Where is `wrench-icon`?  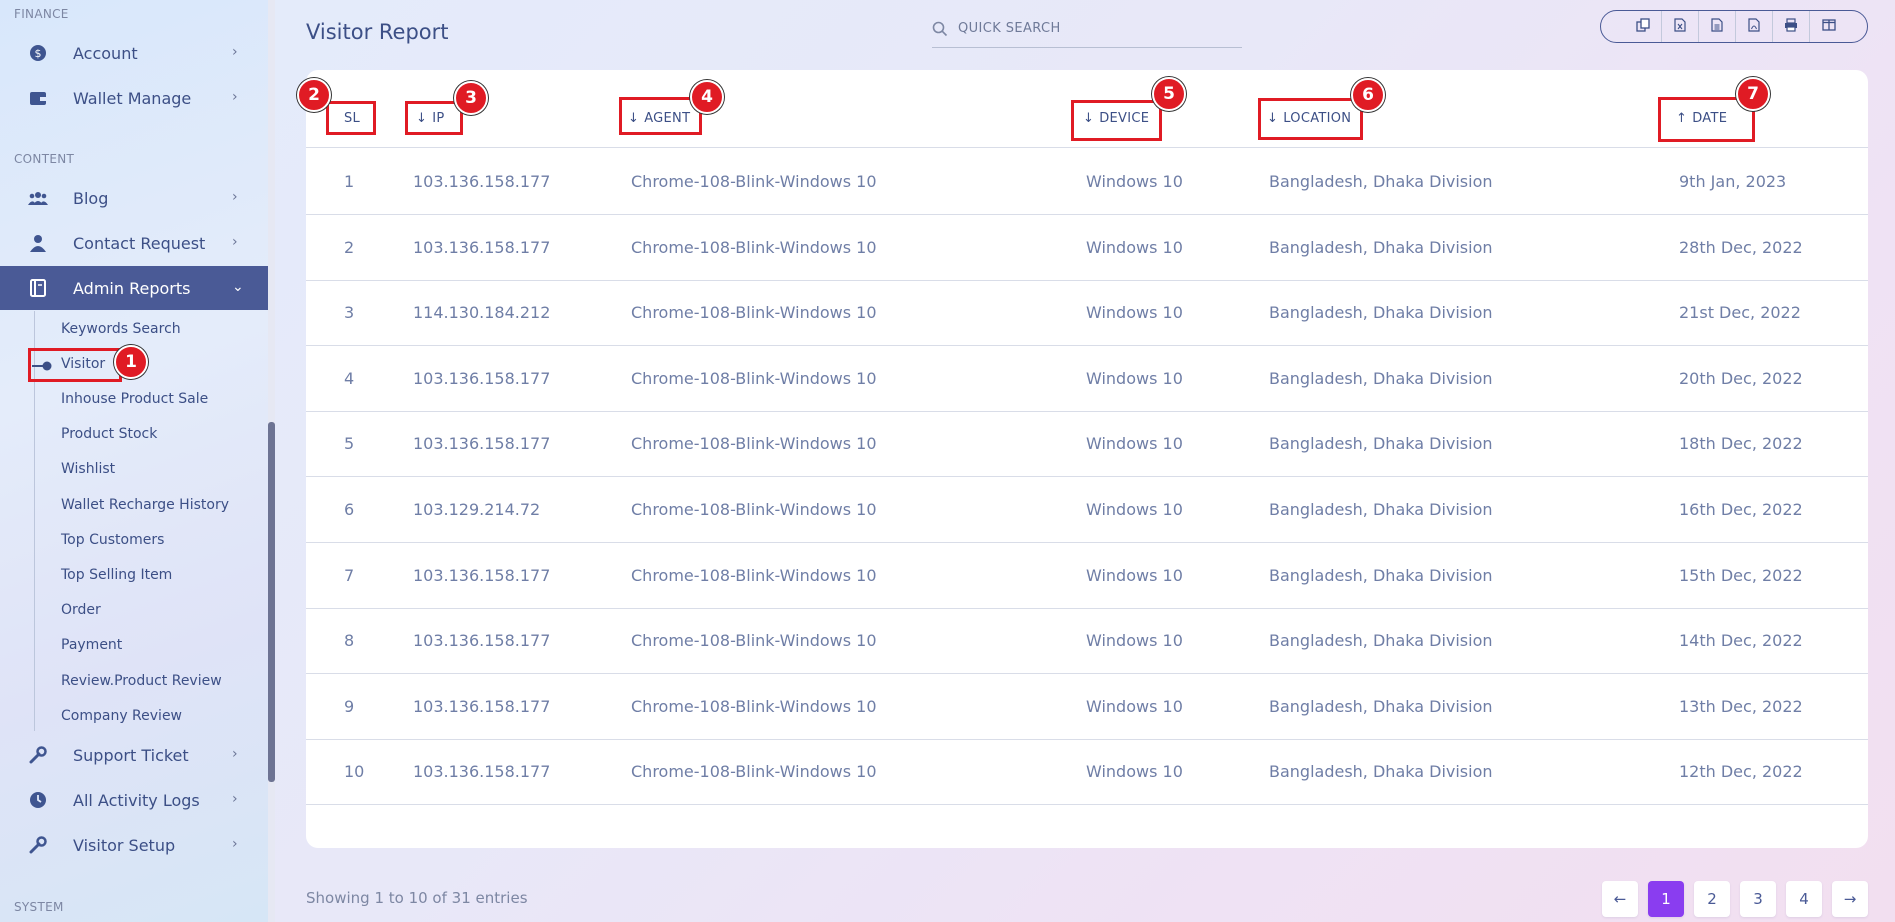
wrench-icon is located at coordinates (38, 755).